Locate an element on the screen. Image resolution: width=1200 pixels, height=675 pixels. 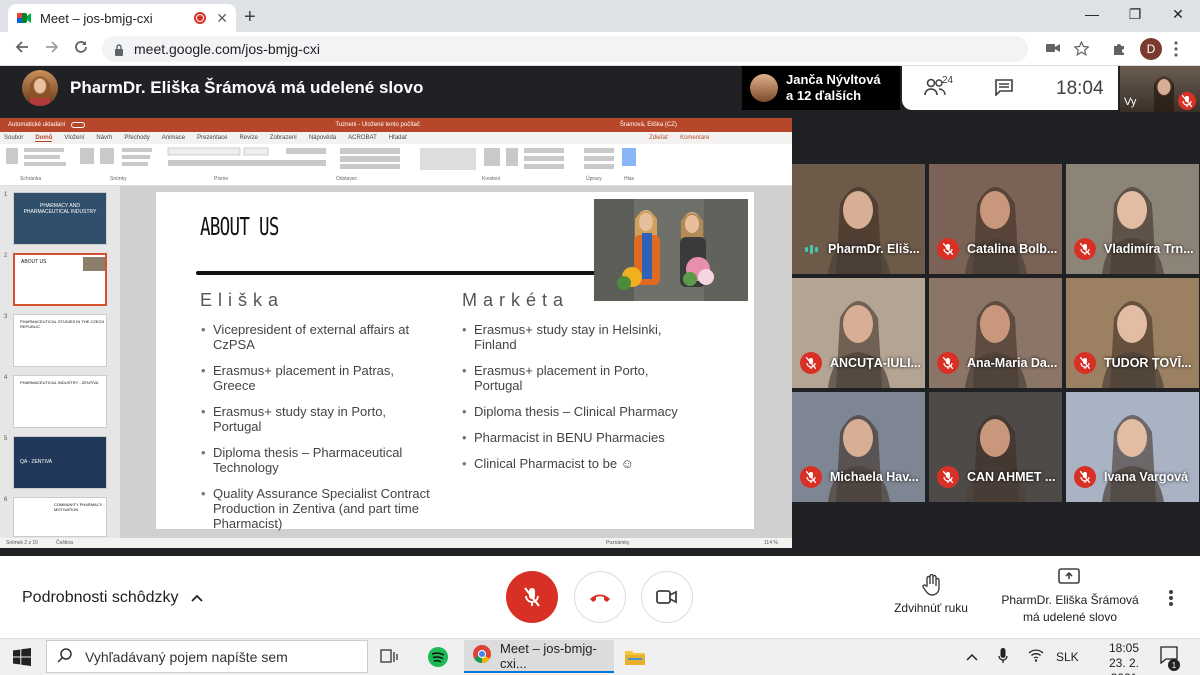
ppt-menu-vlozeni: Vložení is located at coordinates (74, 138).